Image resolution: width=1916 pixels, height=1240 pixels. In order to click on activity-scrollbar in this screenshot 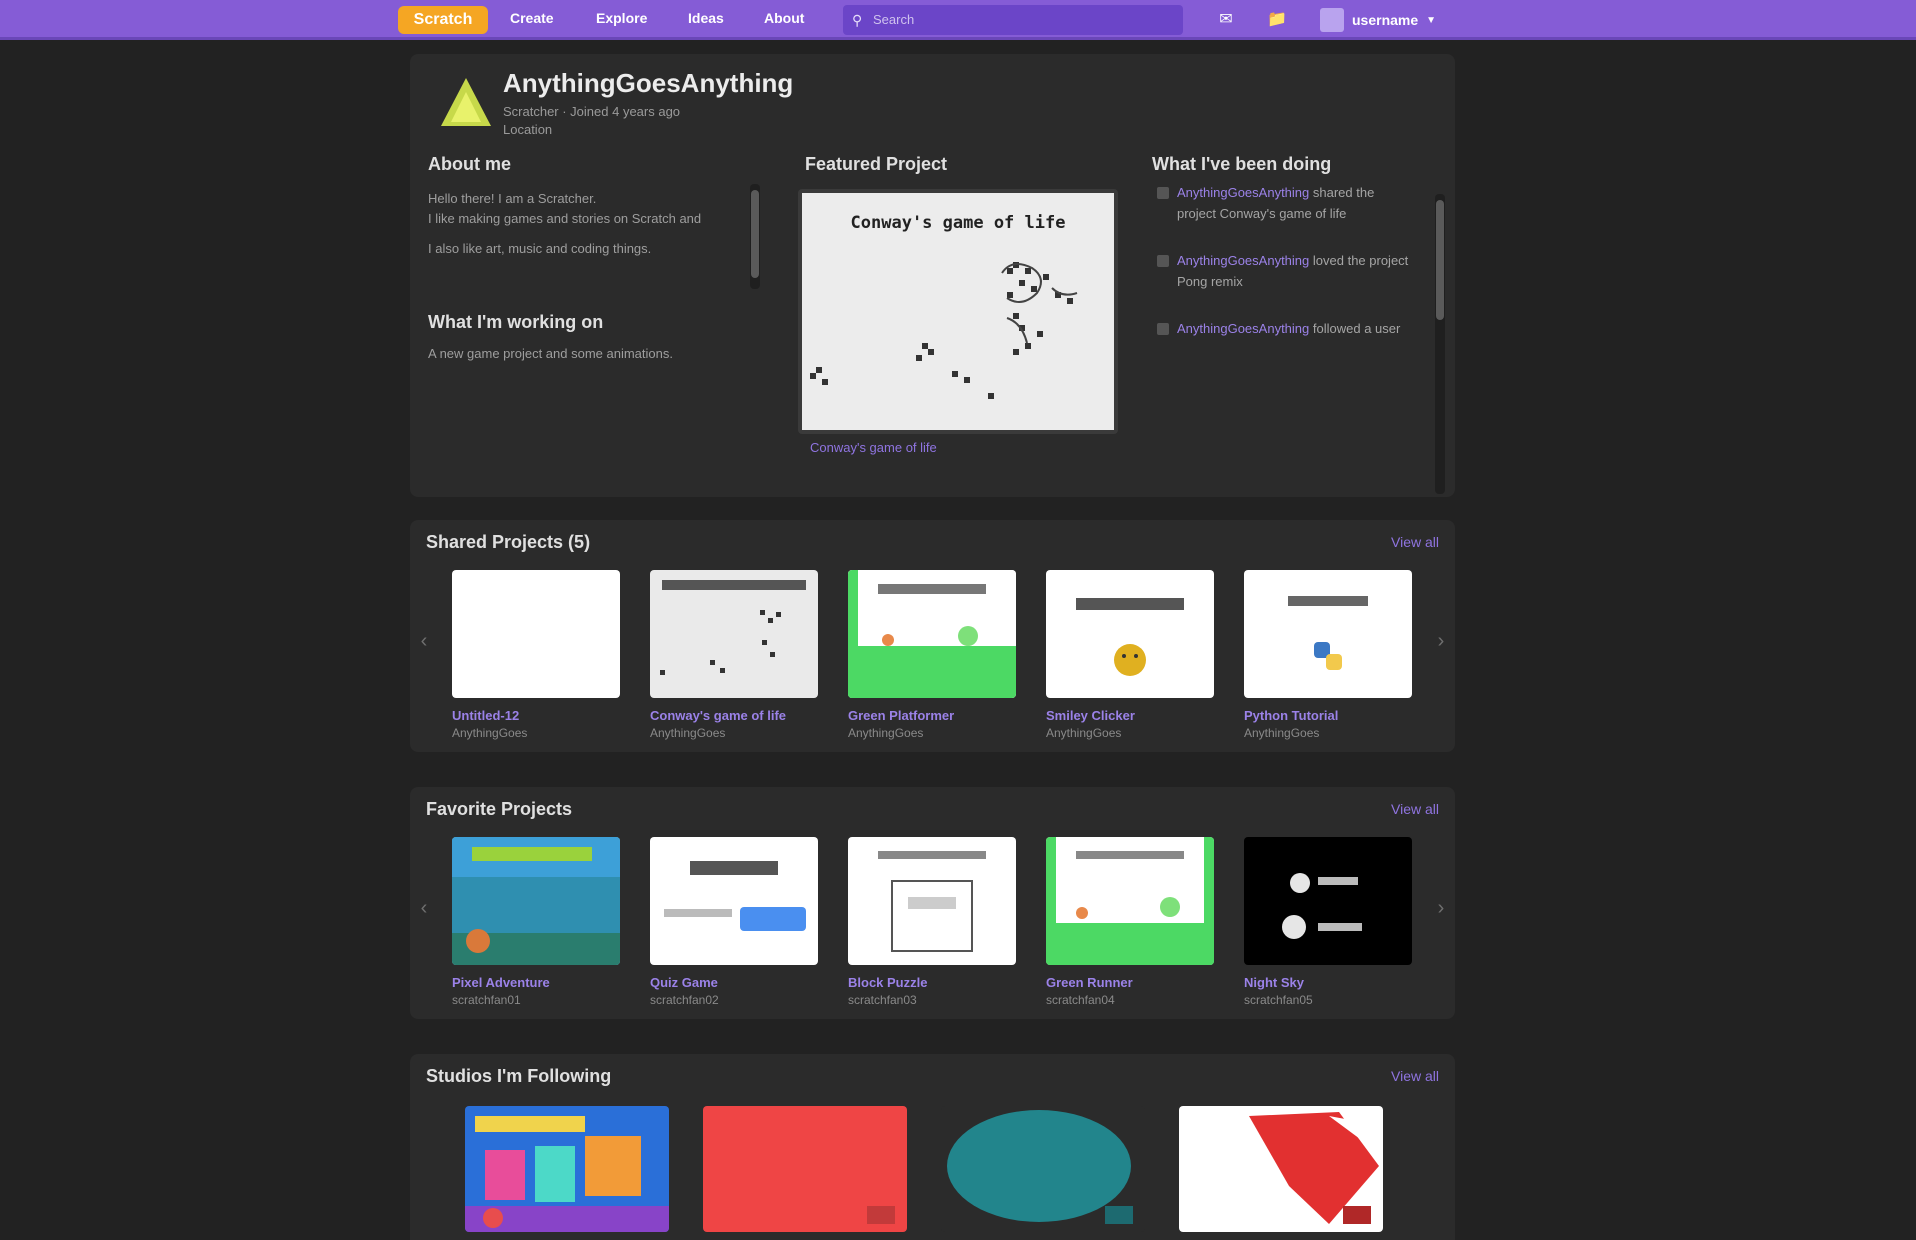, I will do `click(1440, 344)`.